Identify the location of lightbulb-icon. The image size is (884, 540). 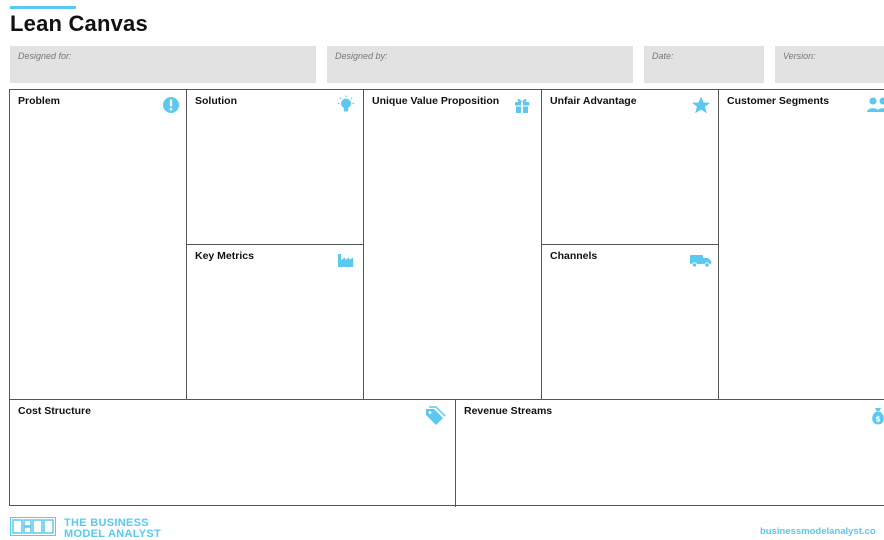
(346, 105).